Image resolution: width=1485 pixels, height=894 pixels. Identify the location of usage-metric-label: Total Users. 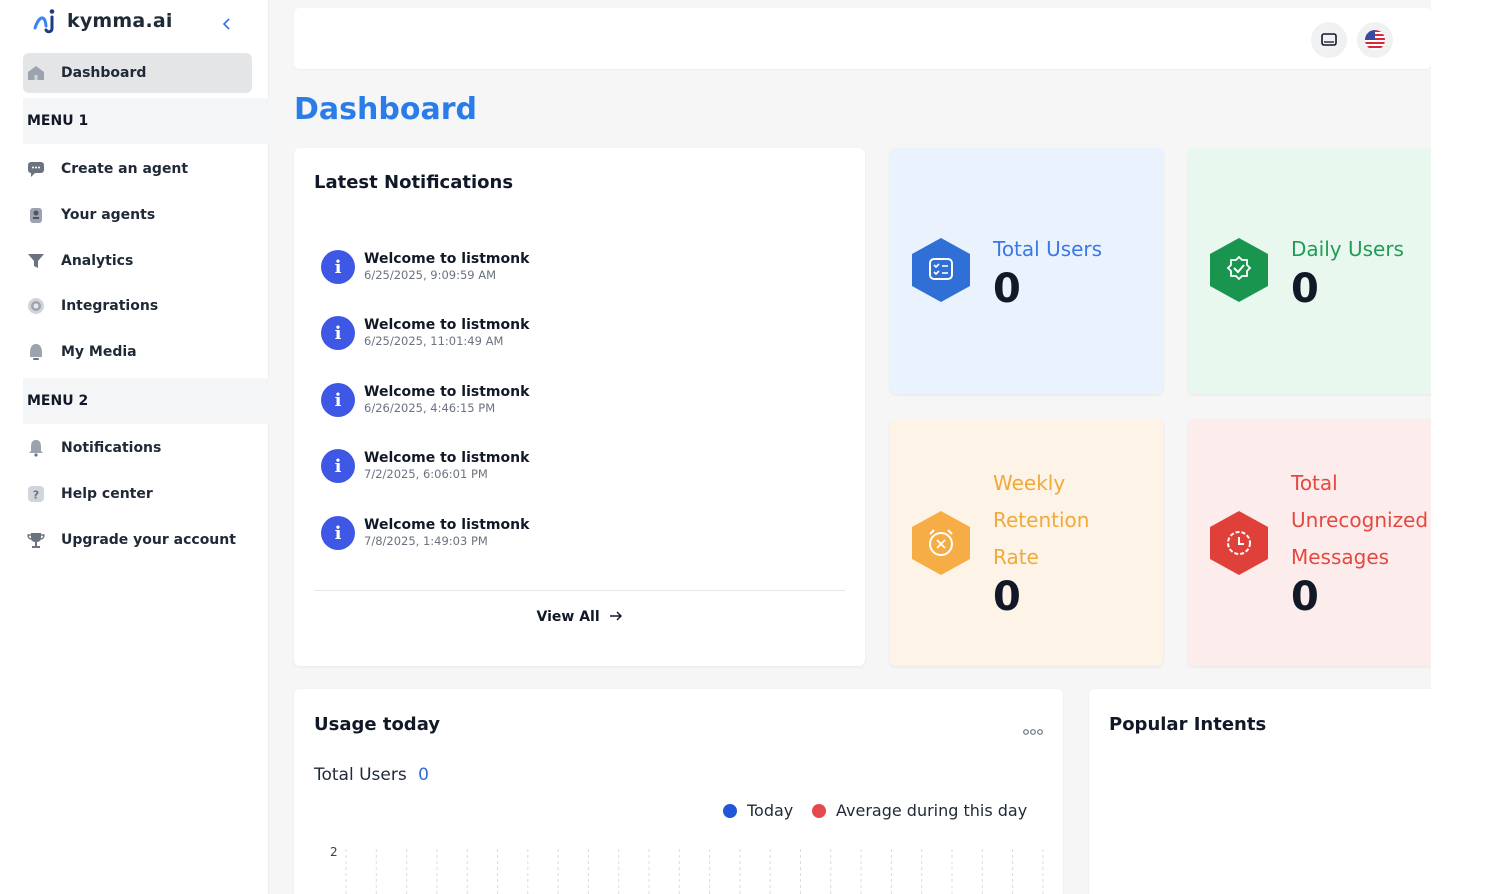
(360, 775).